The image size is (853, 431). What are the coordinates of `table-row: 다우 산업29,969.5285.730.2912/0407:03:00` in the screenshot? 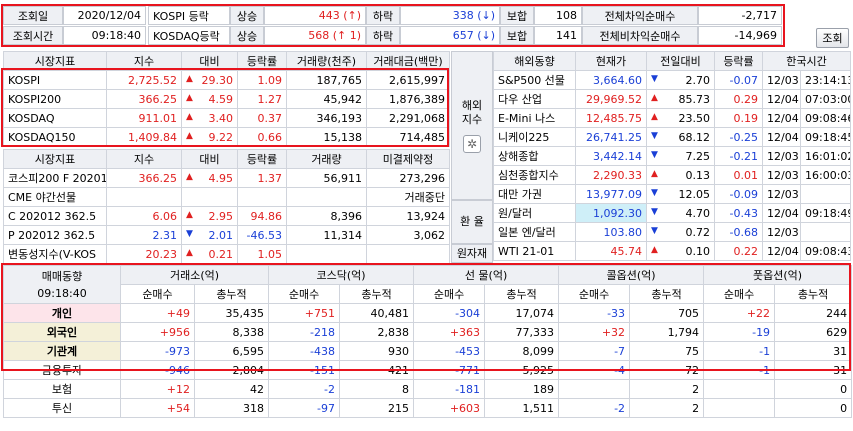 It's located at (672, 99).